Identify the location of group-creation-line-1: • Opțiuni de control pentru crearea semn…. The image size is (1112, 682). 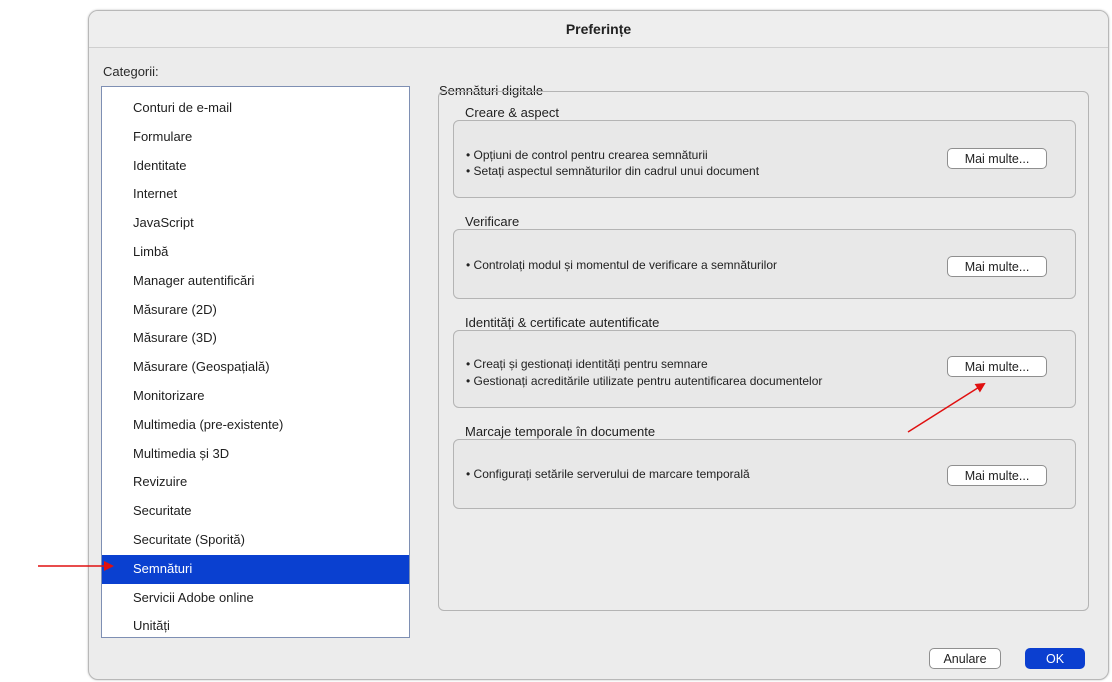
(587, 155).